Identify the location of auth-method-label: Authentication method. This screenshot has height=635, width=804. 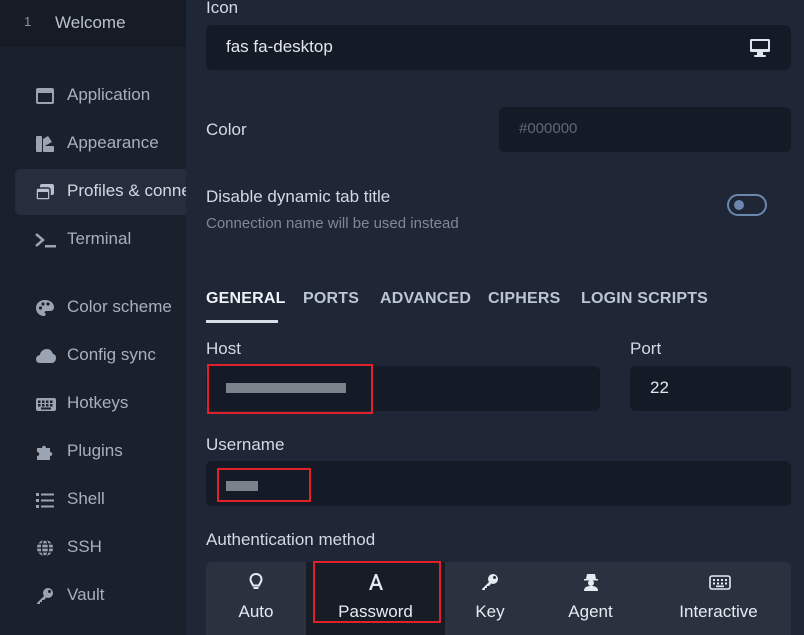
(291, 539).